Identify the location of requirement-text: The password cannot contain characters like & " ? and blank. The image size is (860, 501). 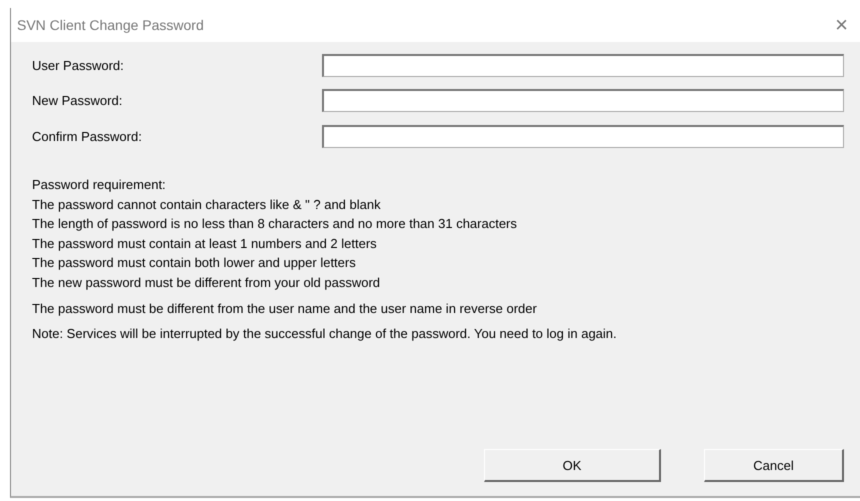
(207, 205).